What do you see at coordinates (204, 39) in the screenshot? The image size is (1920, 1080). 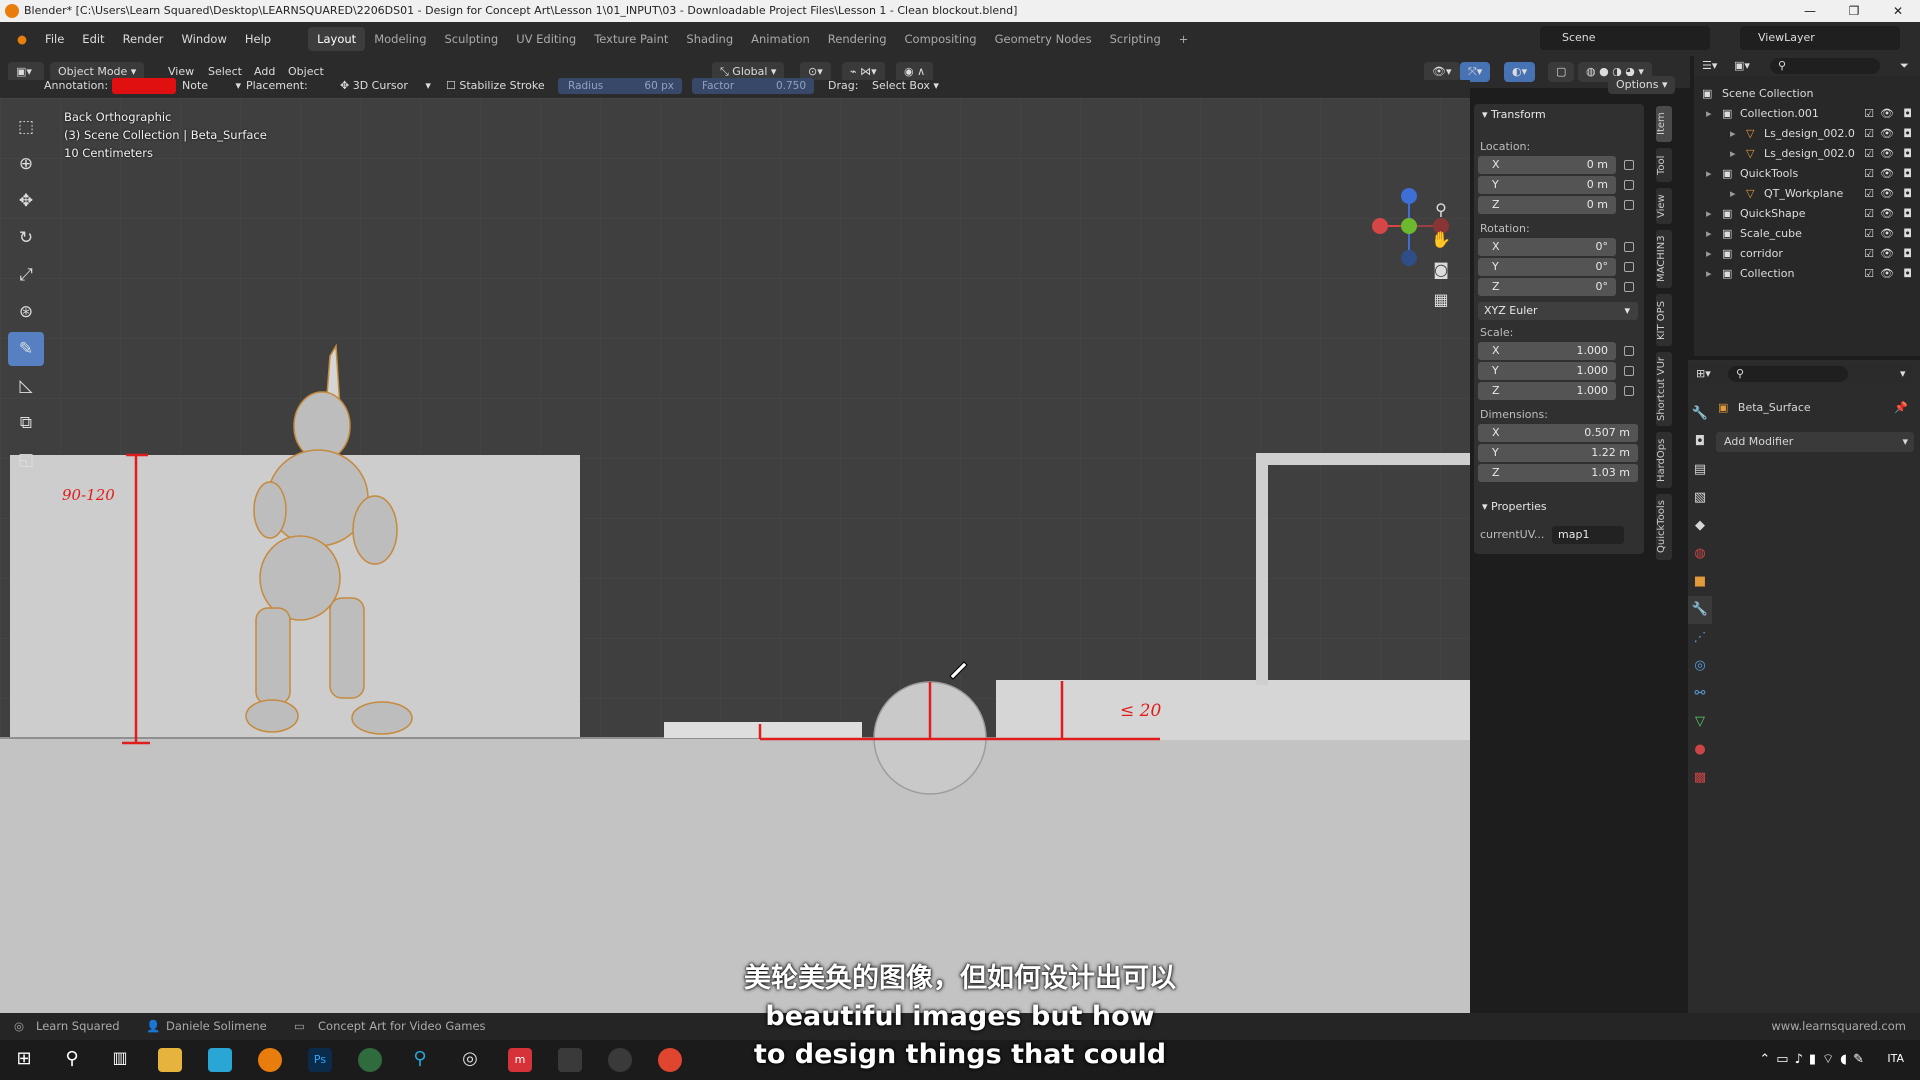 I see `menu-window: Window` at bounding box center [204, 39].